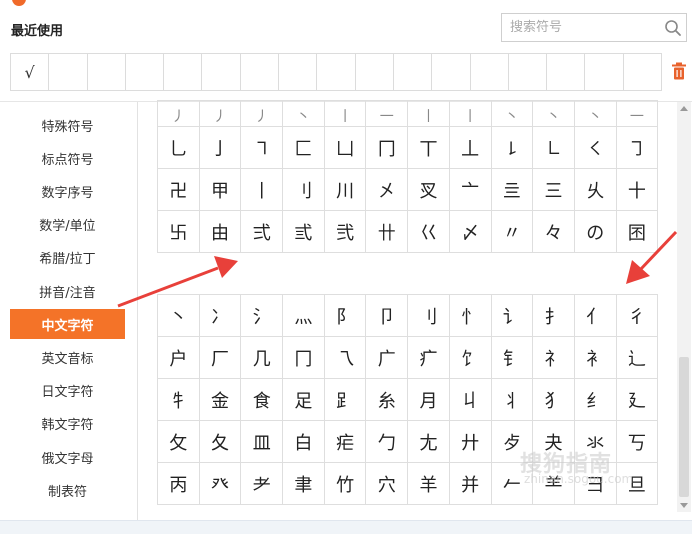  Describe the element at coordinates (470, 358) in the screenshot. I see `symbol-cell: 饣` at that location.